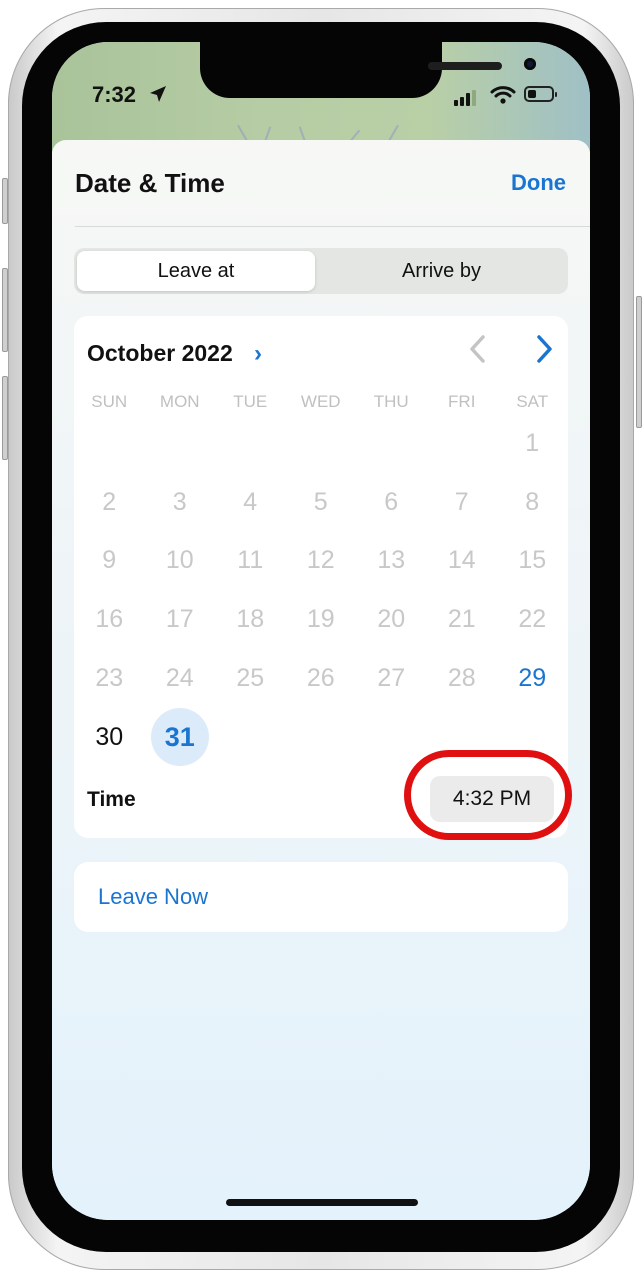 Image resolution: width=642 pixels, height=1274 pixels. What do you see at coordinates (114, 94) in the screenshot?
I see `status-time: 7:32` at bounding box center [114, 94].